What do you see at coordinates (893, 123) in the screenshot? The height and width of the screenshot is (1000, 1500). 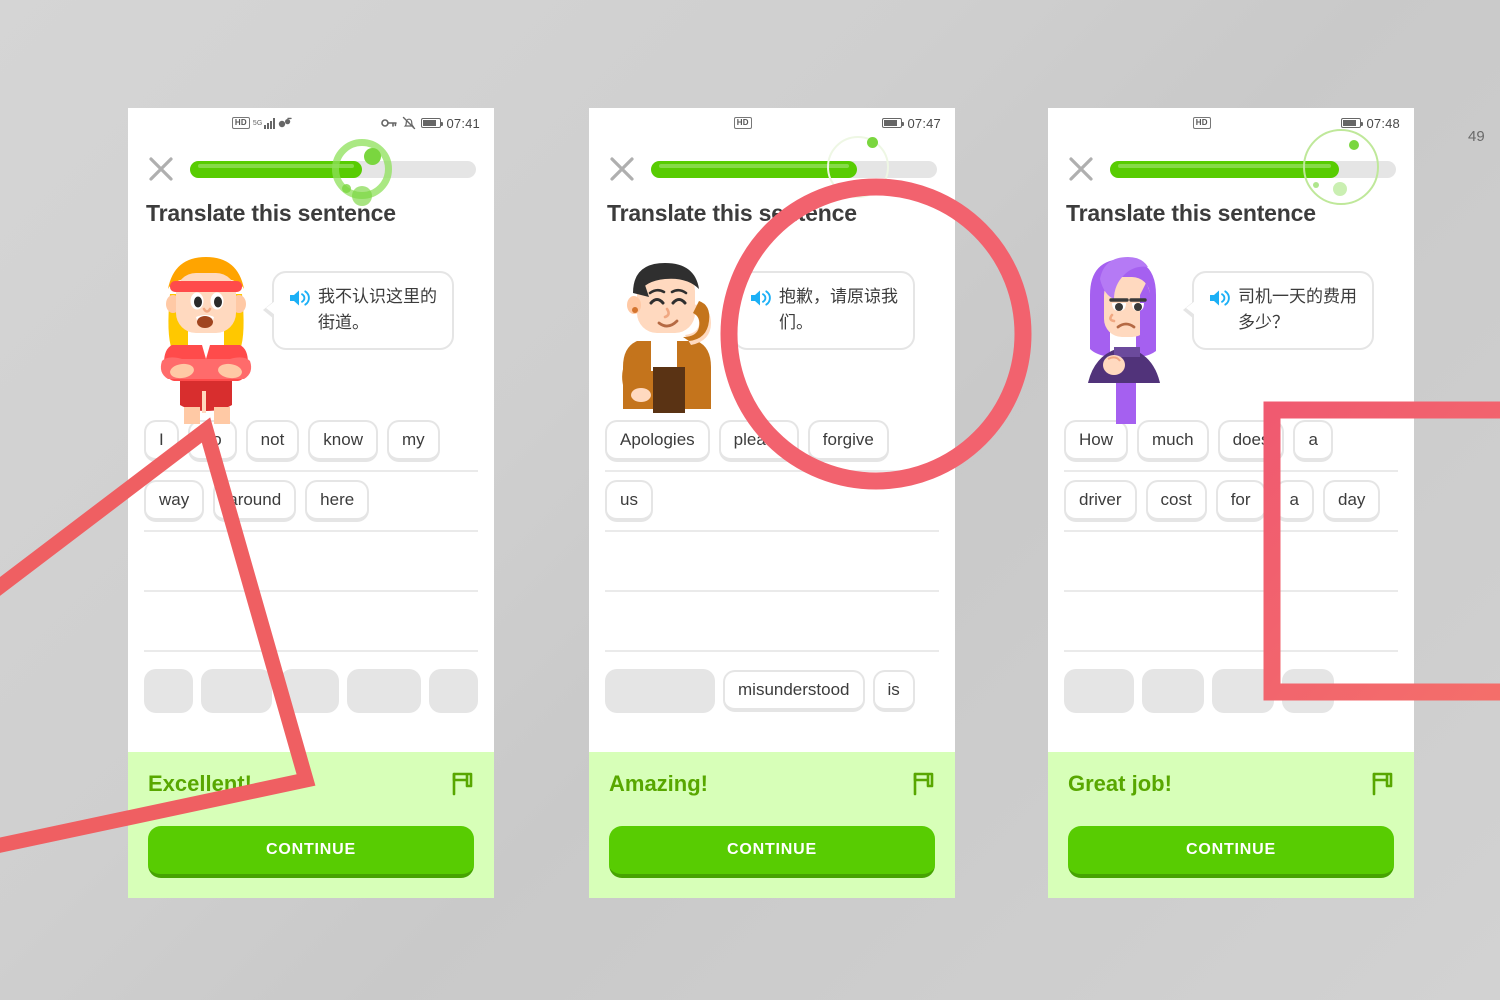 I see `battery-icon` at bounding box center [893, 123].